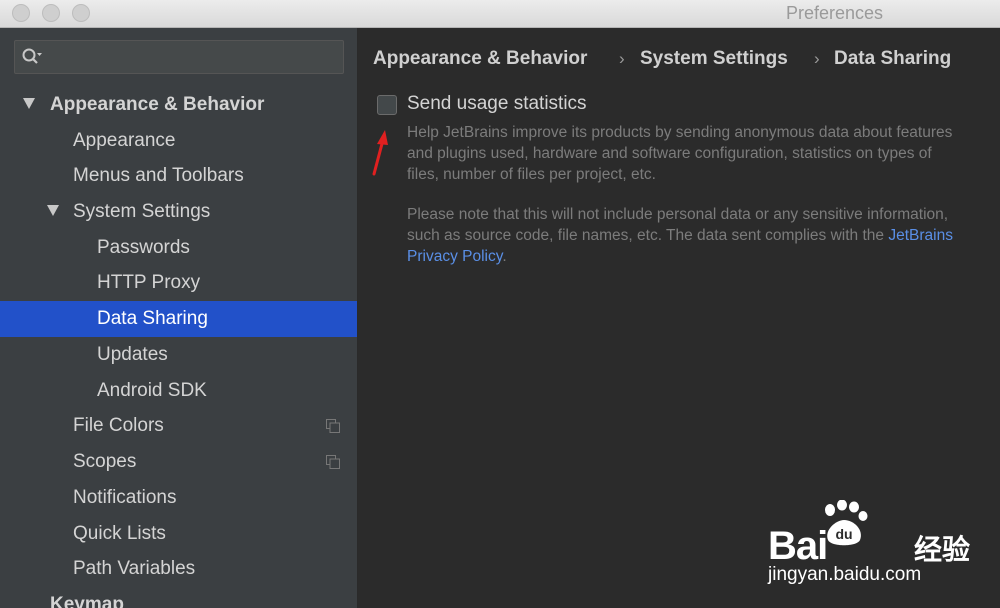 The width and height of the screenshot is (1000, 608). Describe the element at coordinates (152, 318) in the screenshot. I see `sidebar-item-label: Data Sharing` at that location.